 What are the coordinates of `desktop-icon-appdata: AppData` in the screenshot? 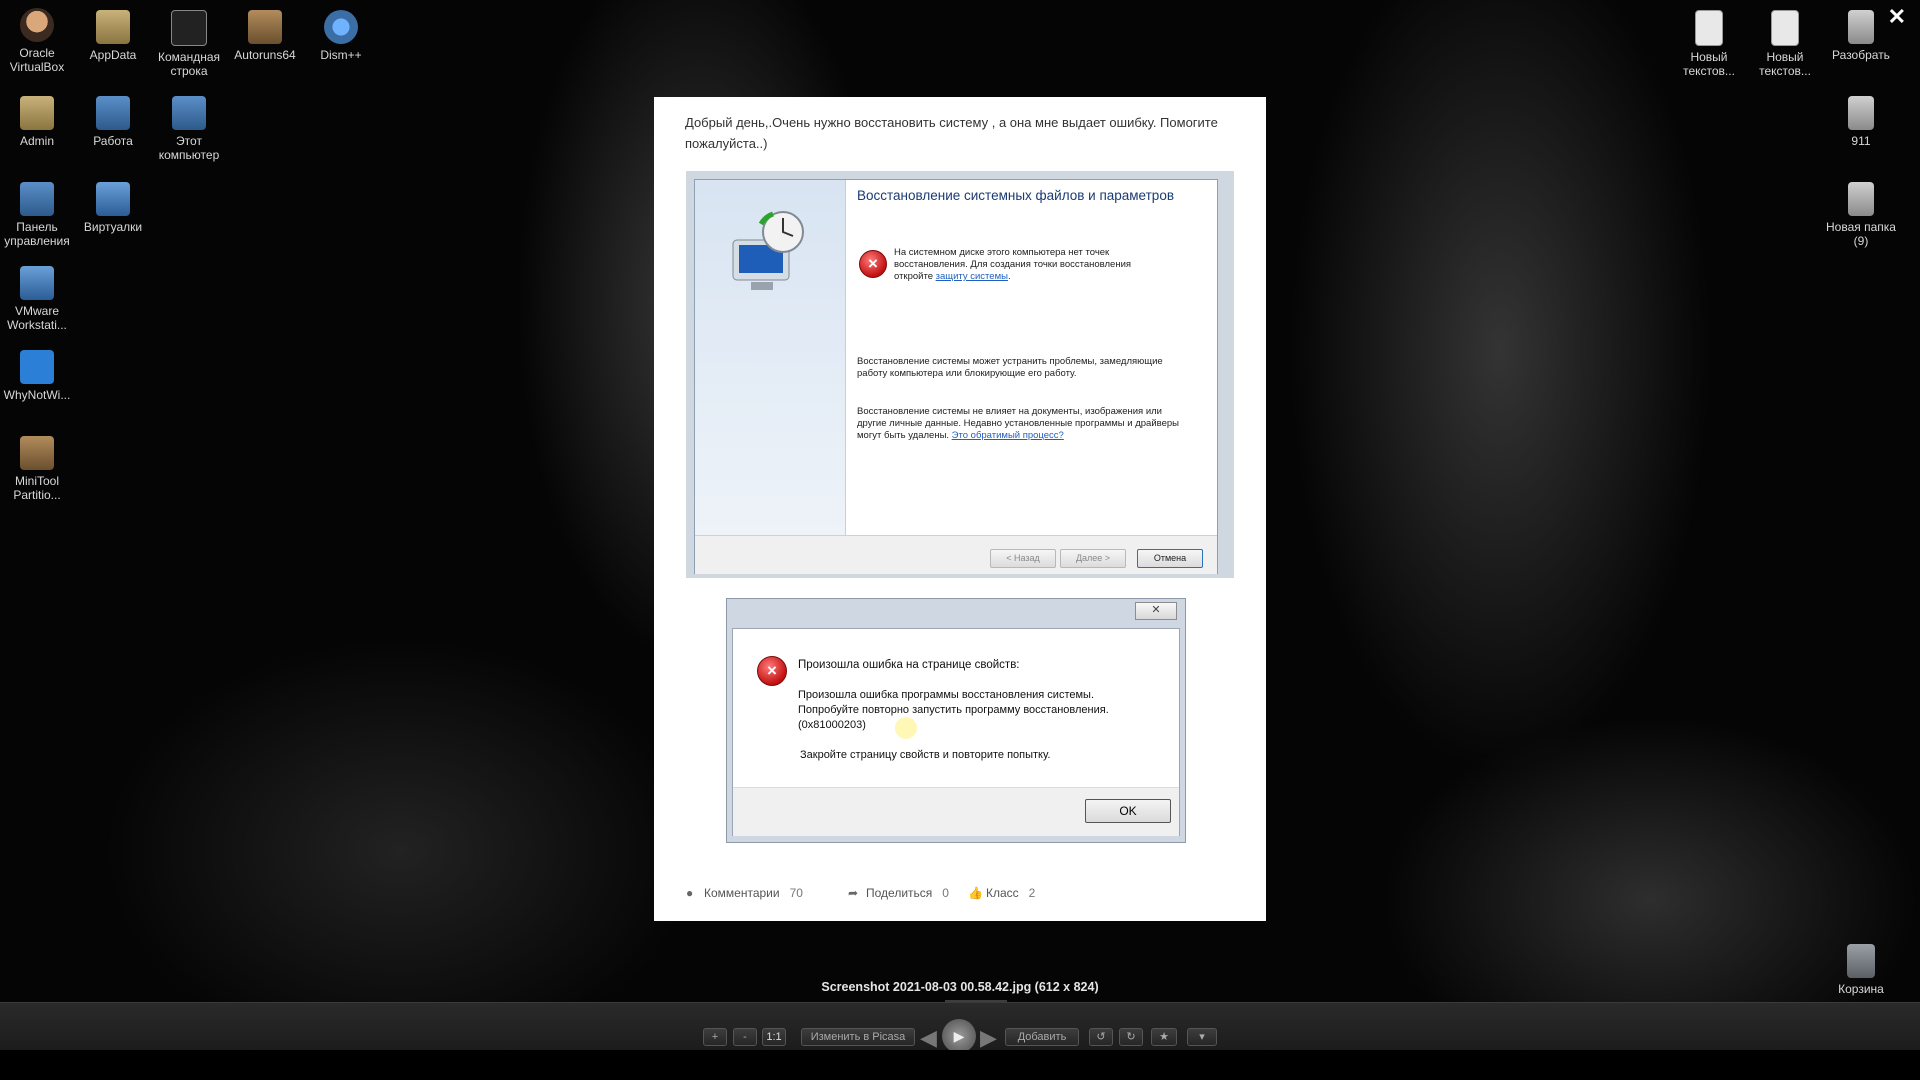 It's located at (113, 36).